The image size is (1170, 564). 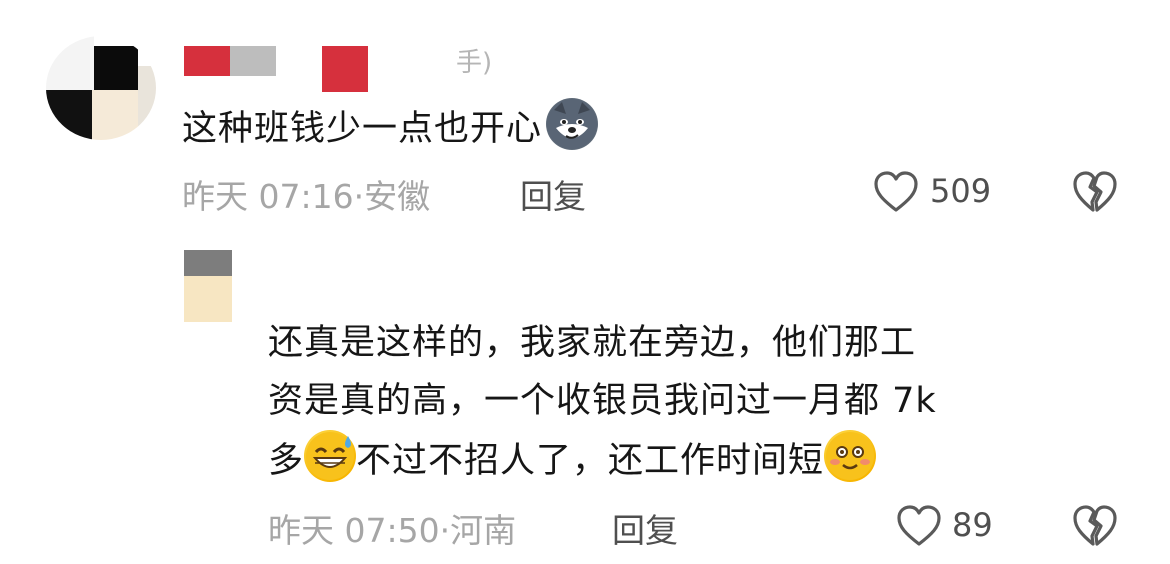 I want to click on location: 河南, so click(x=483, y=530).